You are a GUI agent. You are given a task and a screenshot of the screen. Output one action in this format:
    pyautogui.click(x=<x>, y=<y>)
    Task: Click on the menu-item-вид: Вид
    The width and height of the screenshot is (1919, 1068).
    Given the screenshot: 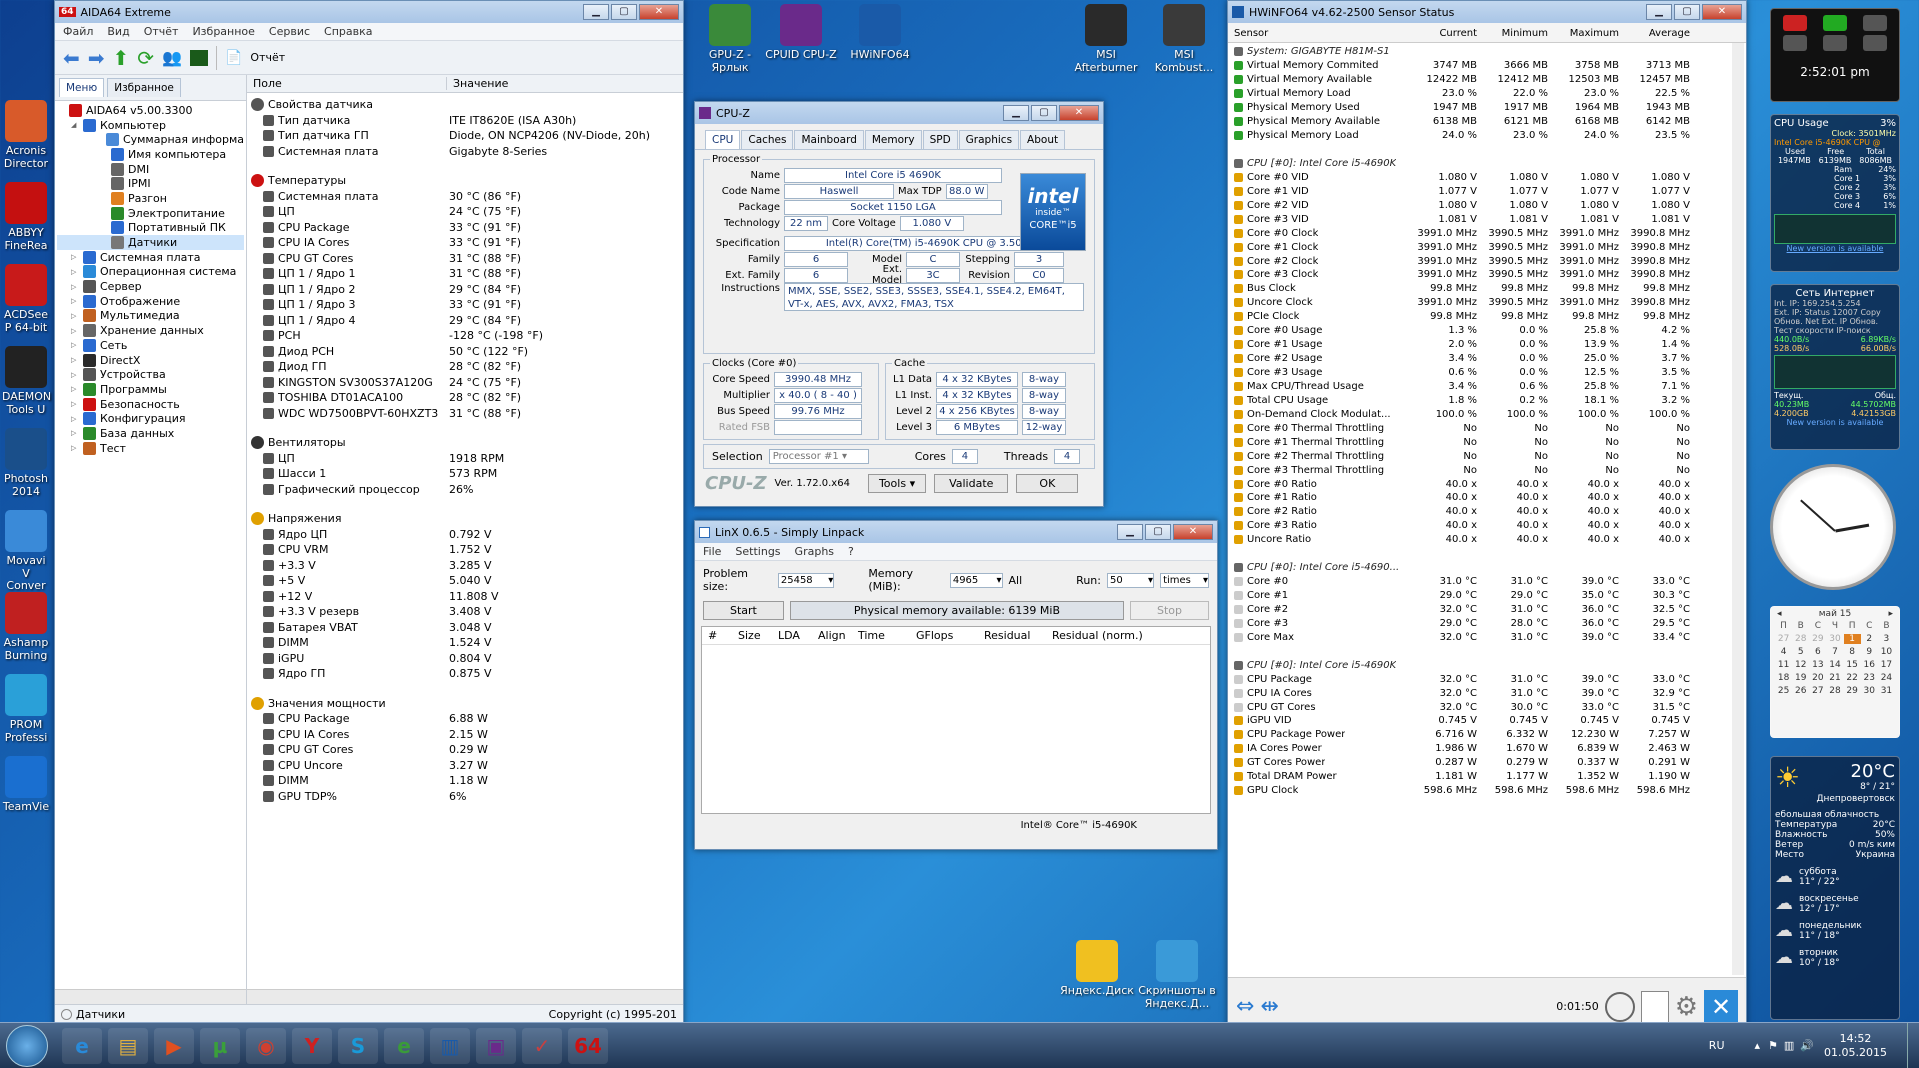 What is the action you would take?
    pyautogui.click(x=118, y=31)
    